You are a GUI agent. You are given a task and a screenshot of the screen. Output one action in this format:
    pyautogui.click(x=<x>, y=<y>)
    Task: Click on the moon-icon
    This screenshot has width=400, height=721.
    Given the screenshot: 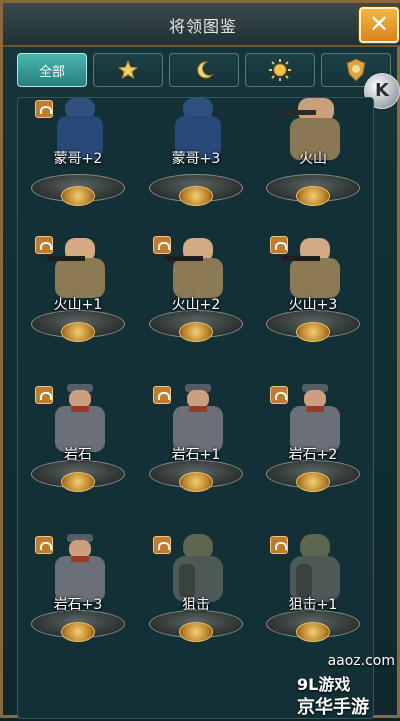 What is the action you would take?
    pyautogui.click(x=205, y=70)
    